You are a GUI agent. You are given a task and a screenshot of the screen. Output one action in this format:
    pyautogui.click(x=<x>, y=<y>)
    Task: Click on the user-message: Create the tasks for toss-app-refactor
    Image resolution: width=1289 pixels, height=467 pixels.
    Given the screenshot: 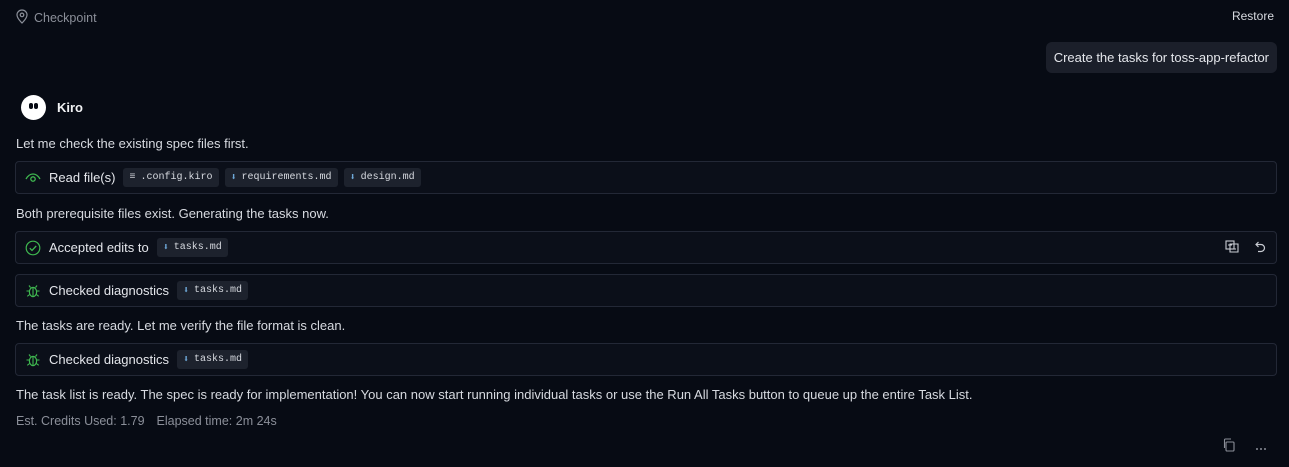 What is the action you would take?
    pyautogui.click(x=1161, y=57)
    